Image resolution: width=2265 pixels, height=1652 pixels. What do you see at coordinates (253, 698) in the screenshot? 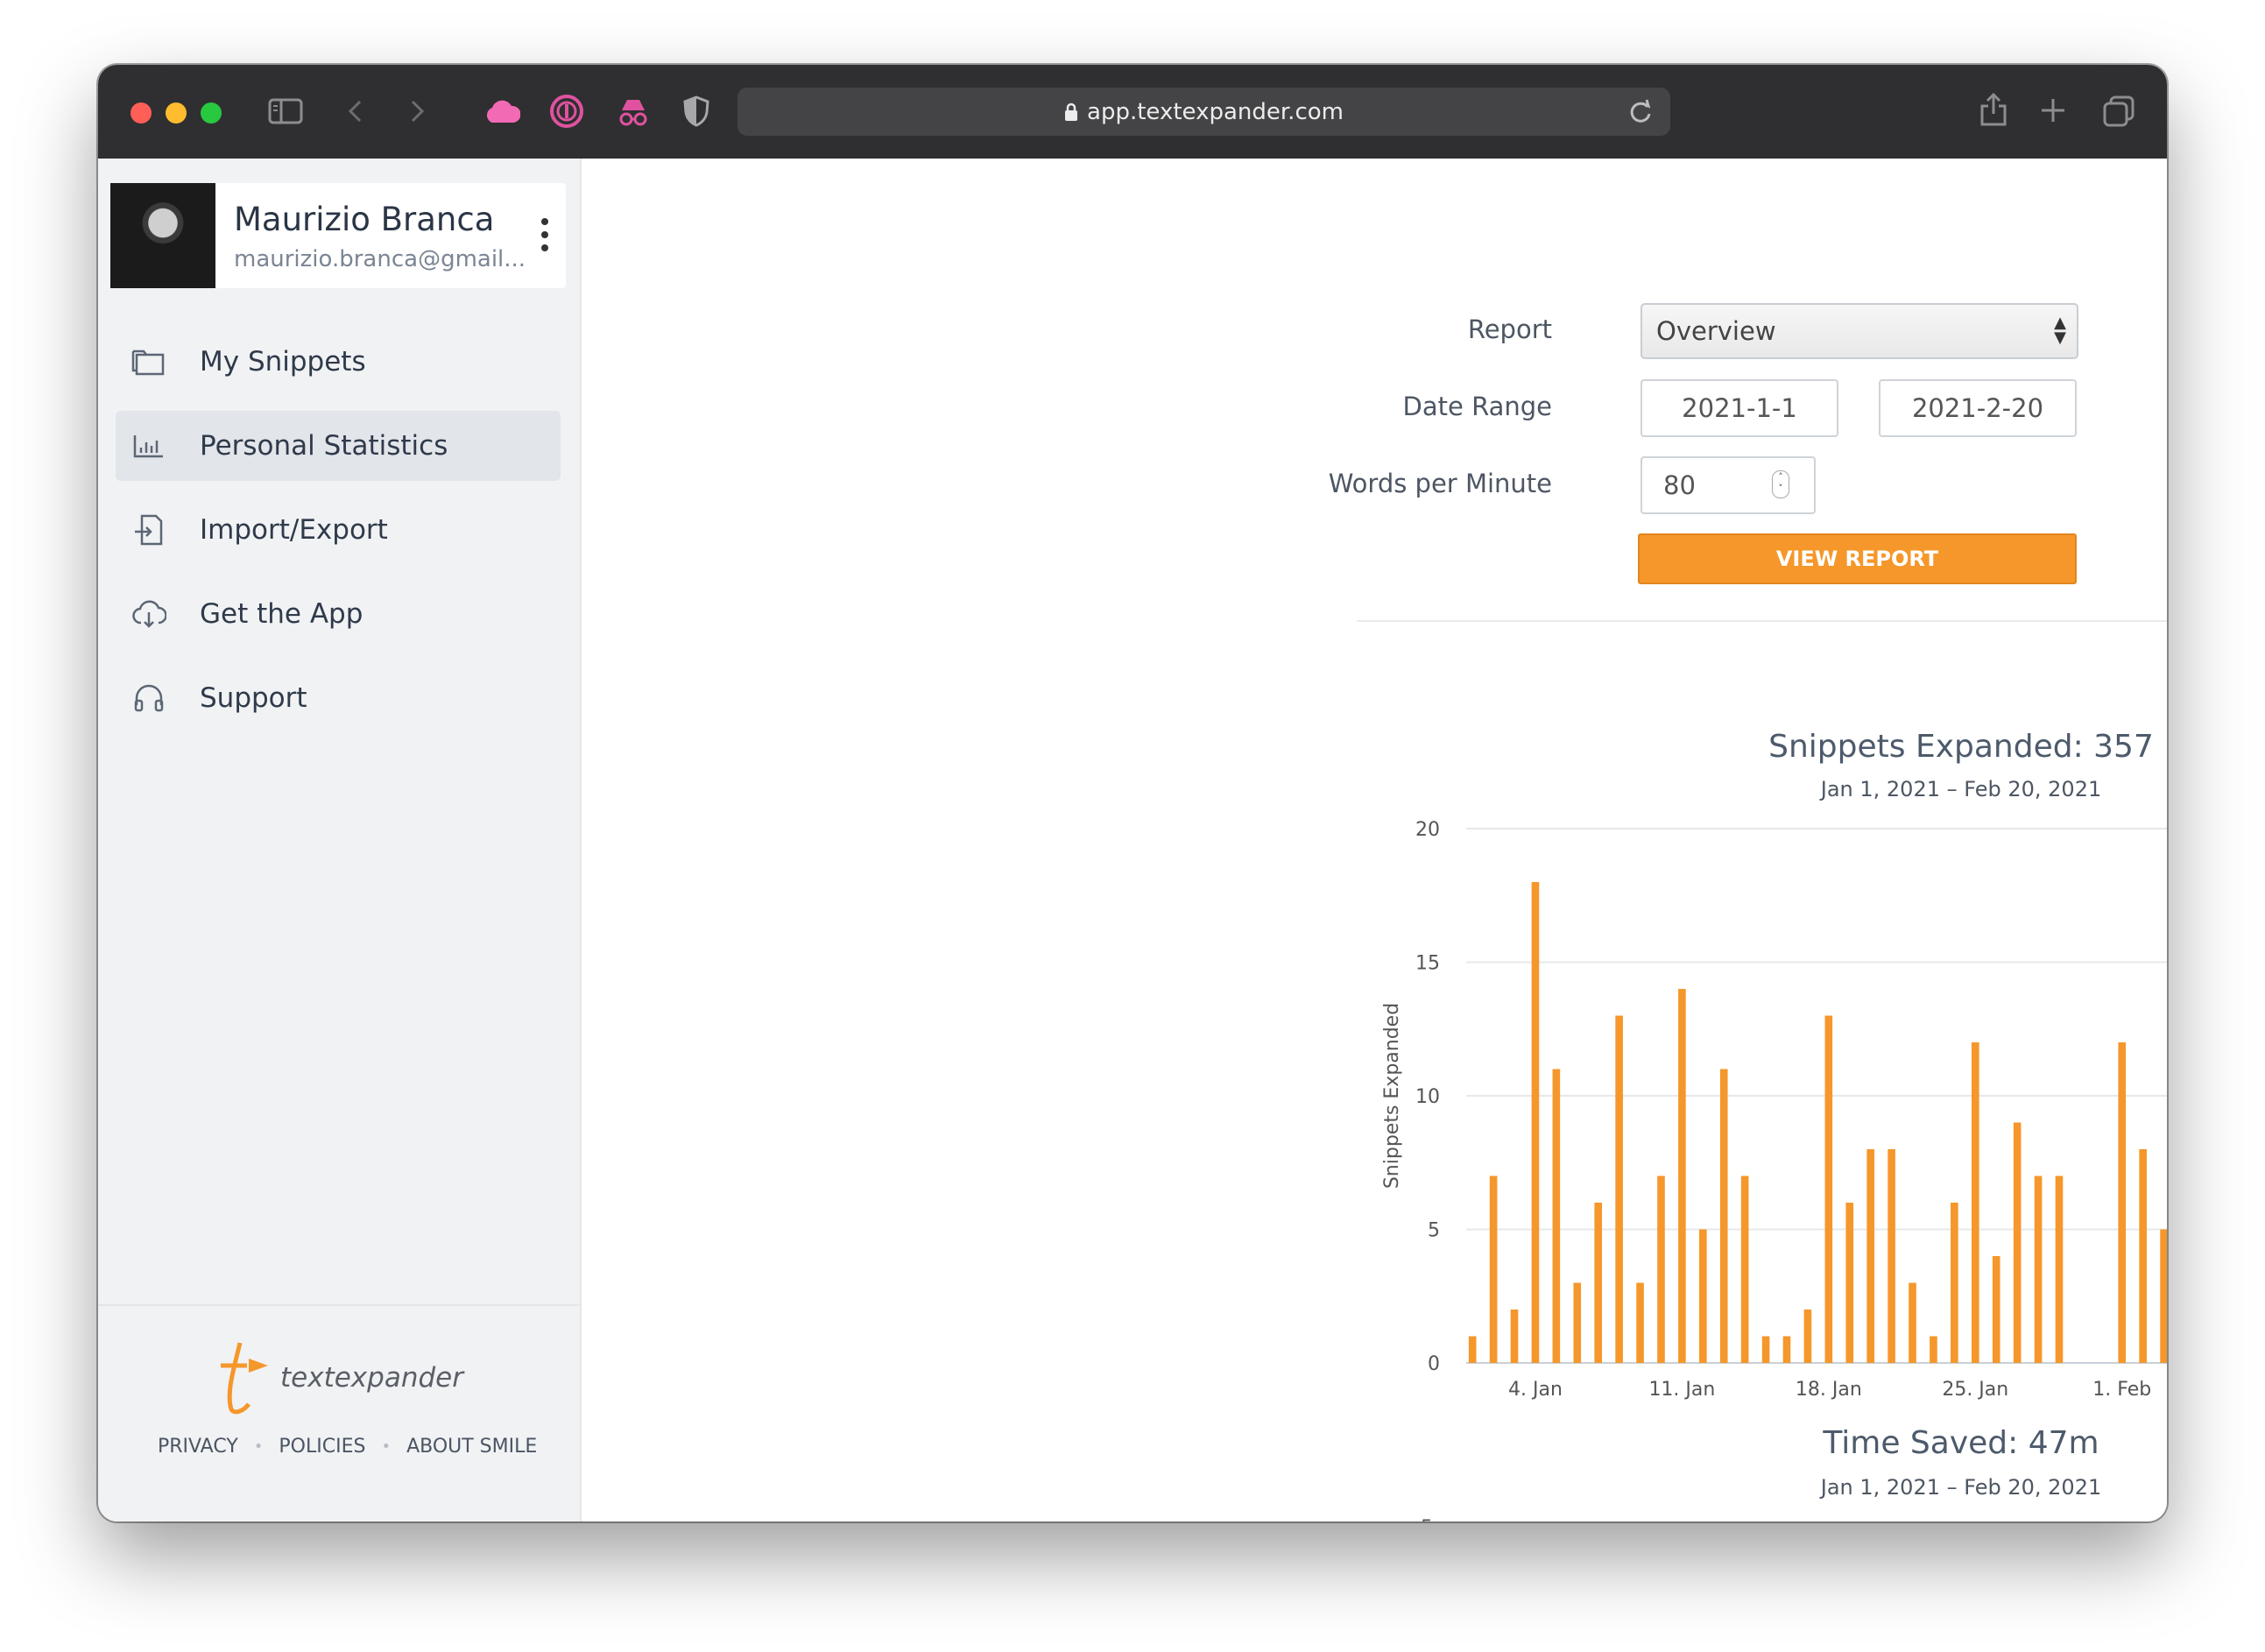
I see `sidebar-item-label: Support` at bounding box center [253, 698].